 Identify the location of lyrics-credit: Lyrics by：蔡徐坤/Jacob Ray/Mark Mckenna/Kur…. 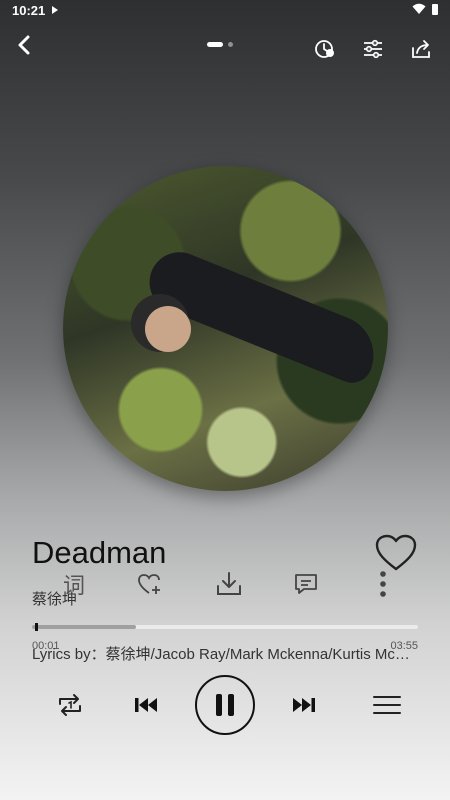
(225, 654).